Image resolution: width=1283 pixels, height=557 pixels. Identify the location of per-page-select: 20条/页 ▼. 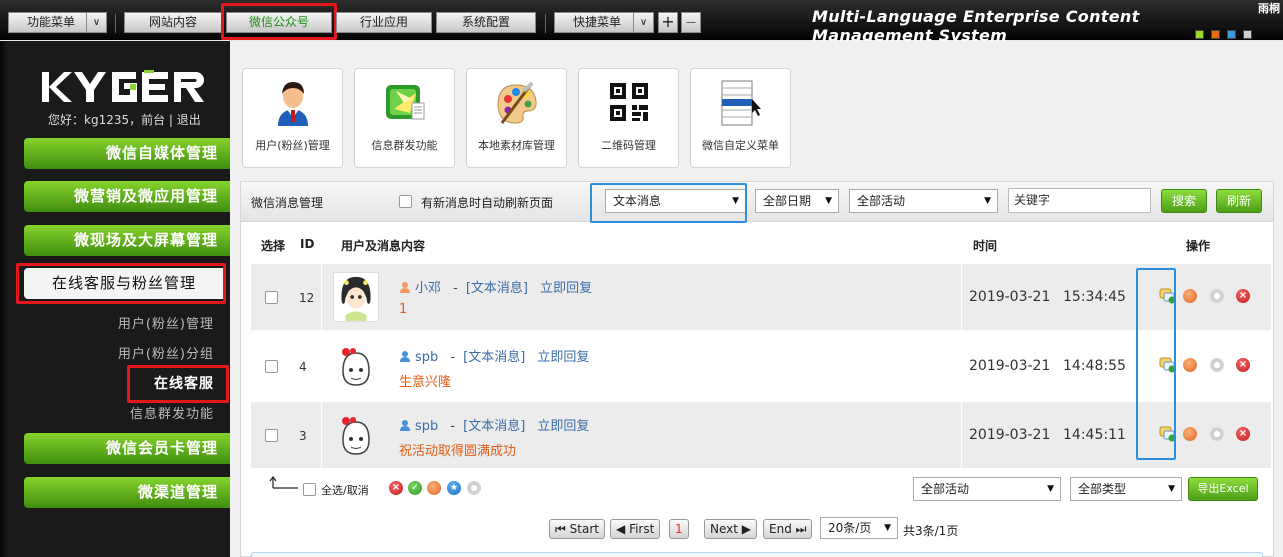
(859, 528).